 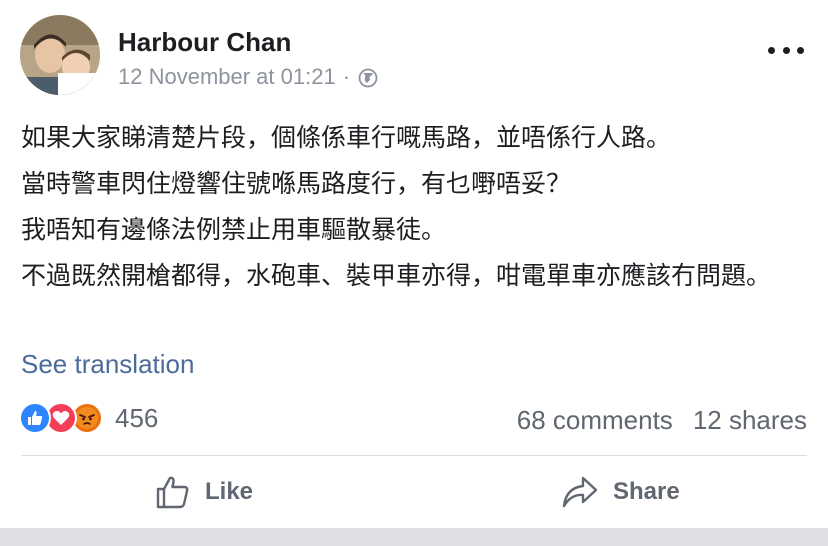 I want to click on post-paragraph: 不過既然開槍都得，水砲車、裝甲車亦得，咁電單車亦應該冇問題。, so click(x=396, y=275).